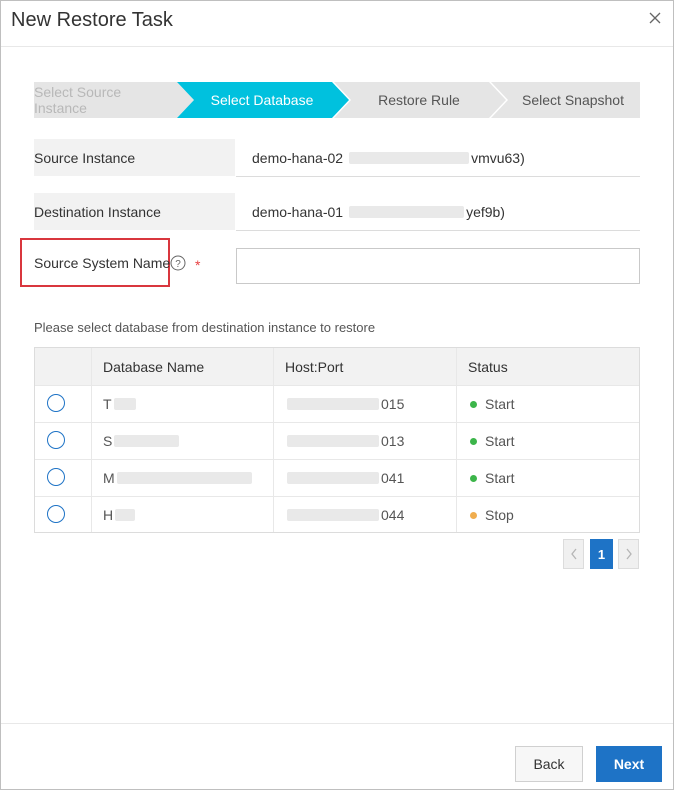  What do you see at coordinates (393, 404) in the screenshot?
I see `port-text: 015` at bounding box center [393, 404].